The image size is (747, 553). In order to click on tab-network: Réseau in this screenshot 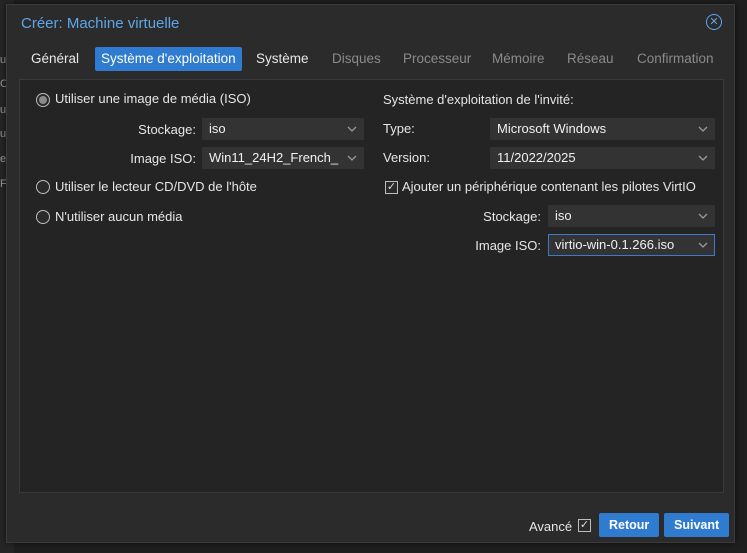, I will do `click(590, 58)`.